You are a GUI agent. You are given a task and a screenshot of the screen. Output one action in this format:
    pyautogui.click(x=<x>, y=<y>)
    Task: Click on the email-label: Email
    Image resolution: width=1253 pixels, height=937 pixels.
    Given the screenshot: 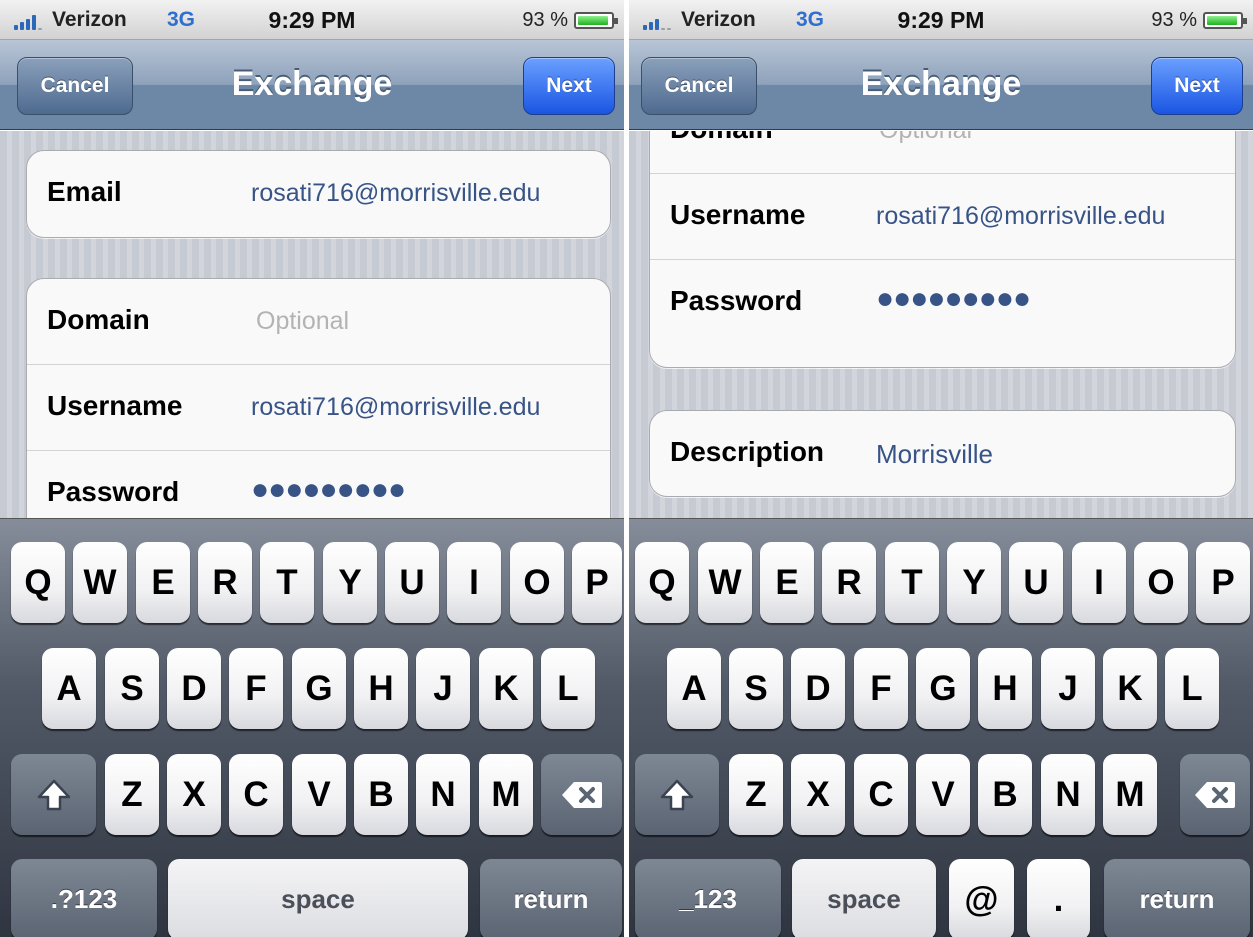 What is the action you would take?
    pyautogui.click(x=84, y=191)
    